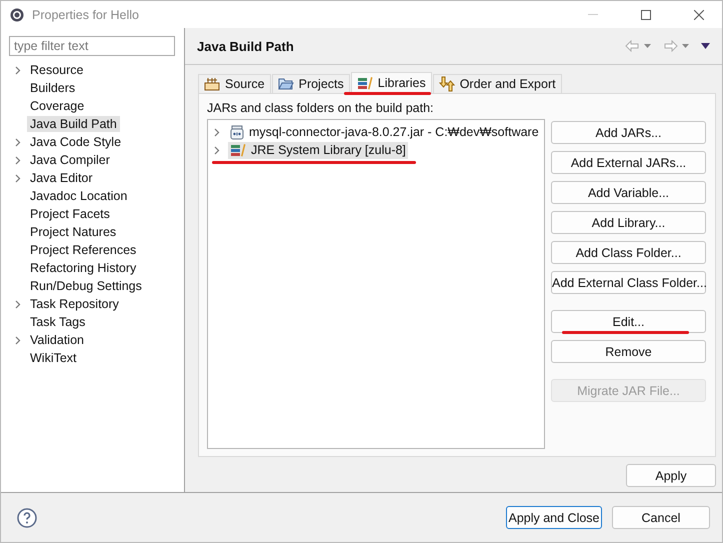 The image size is (723, 543). What do you see at coordinates (56, 70) in the screenshot?
I see `sidebar-item: Resource` at bounding box center [56, 70].